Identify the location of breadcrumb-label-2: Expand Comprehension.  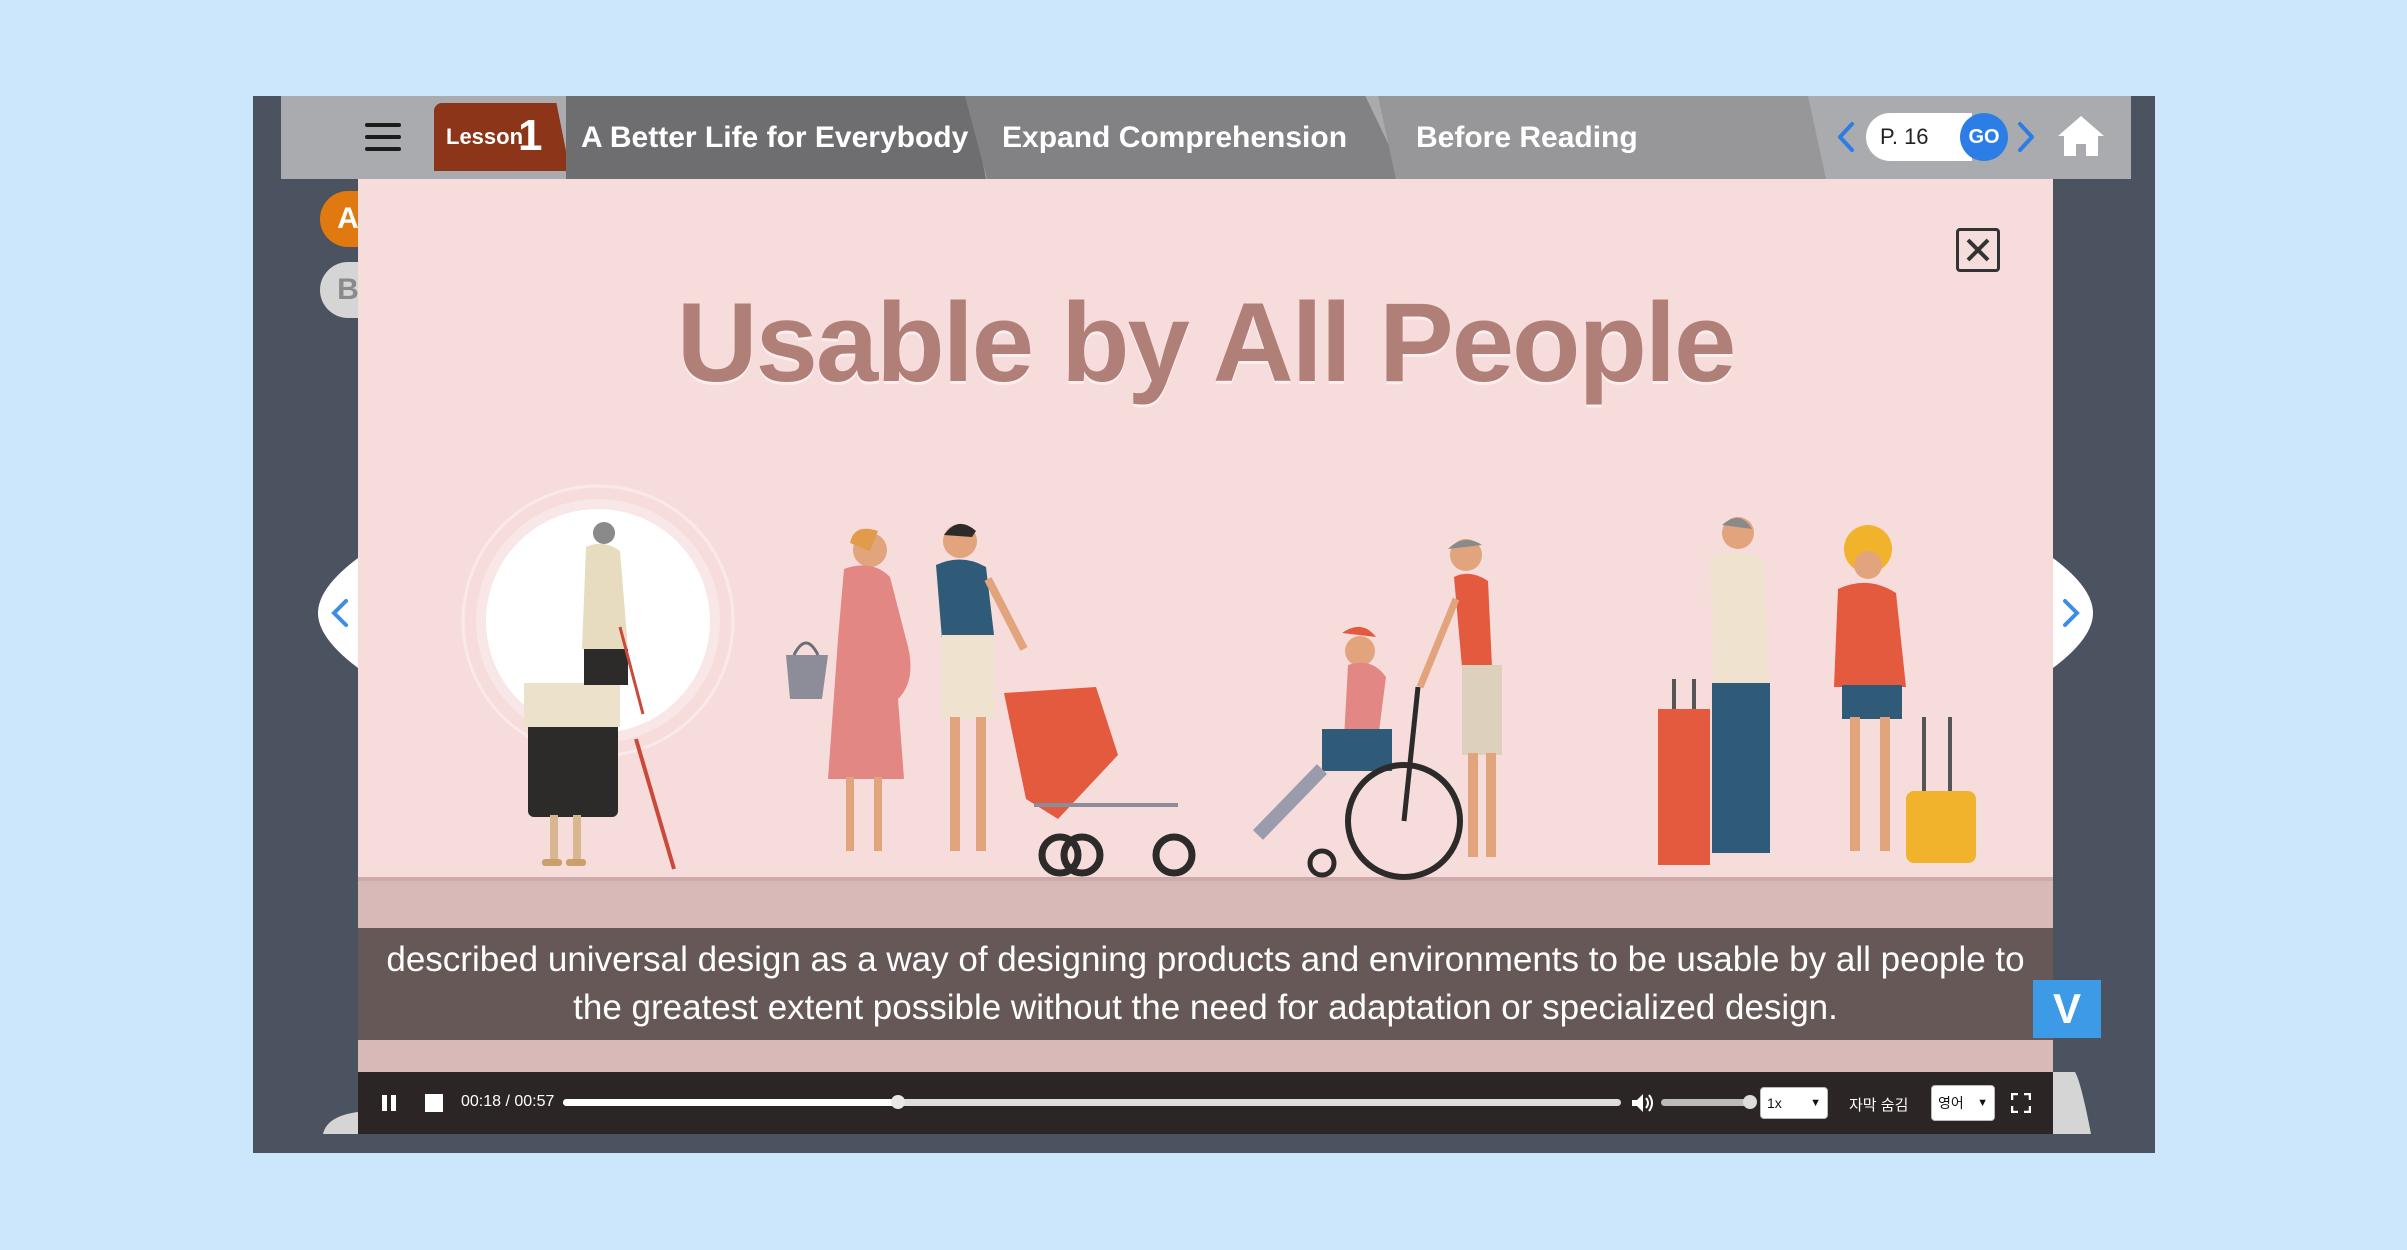
(1175, 137).